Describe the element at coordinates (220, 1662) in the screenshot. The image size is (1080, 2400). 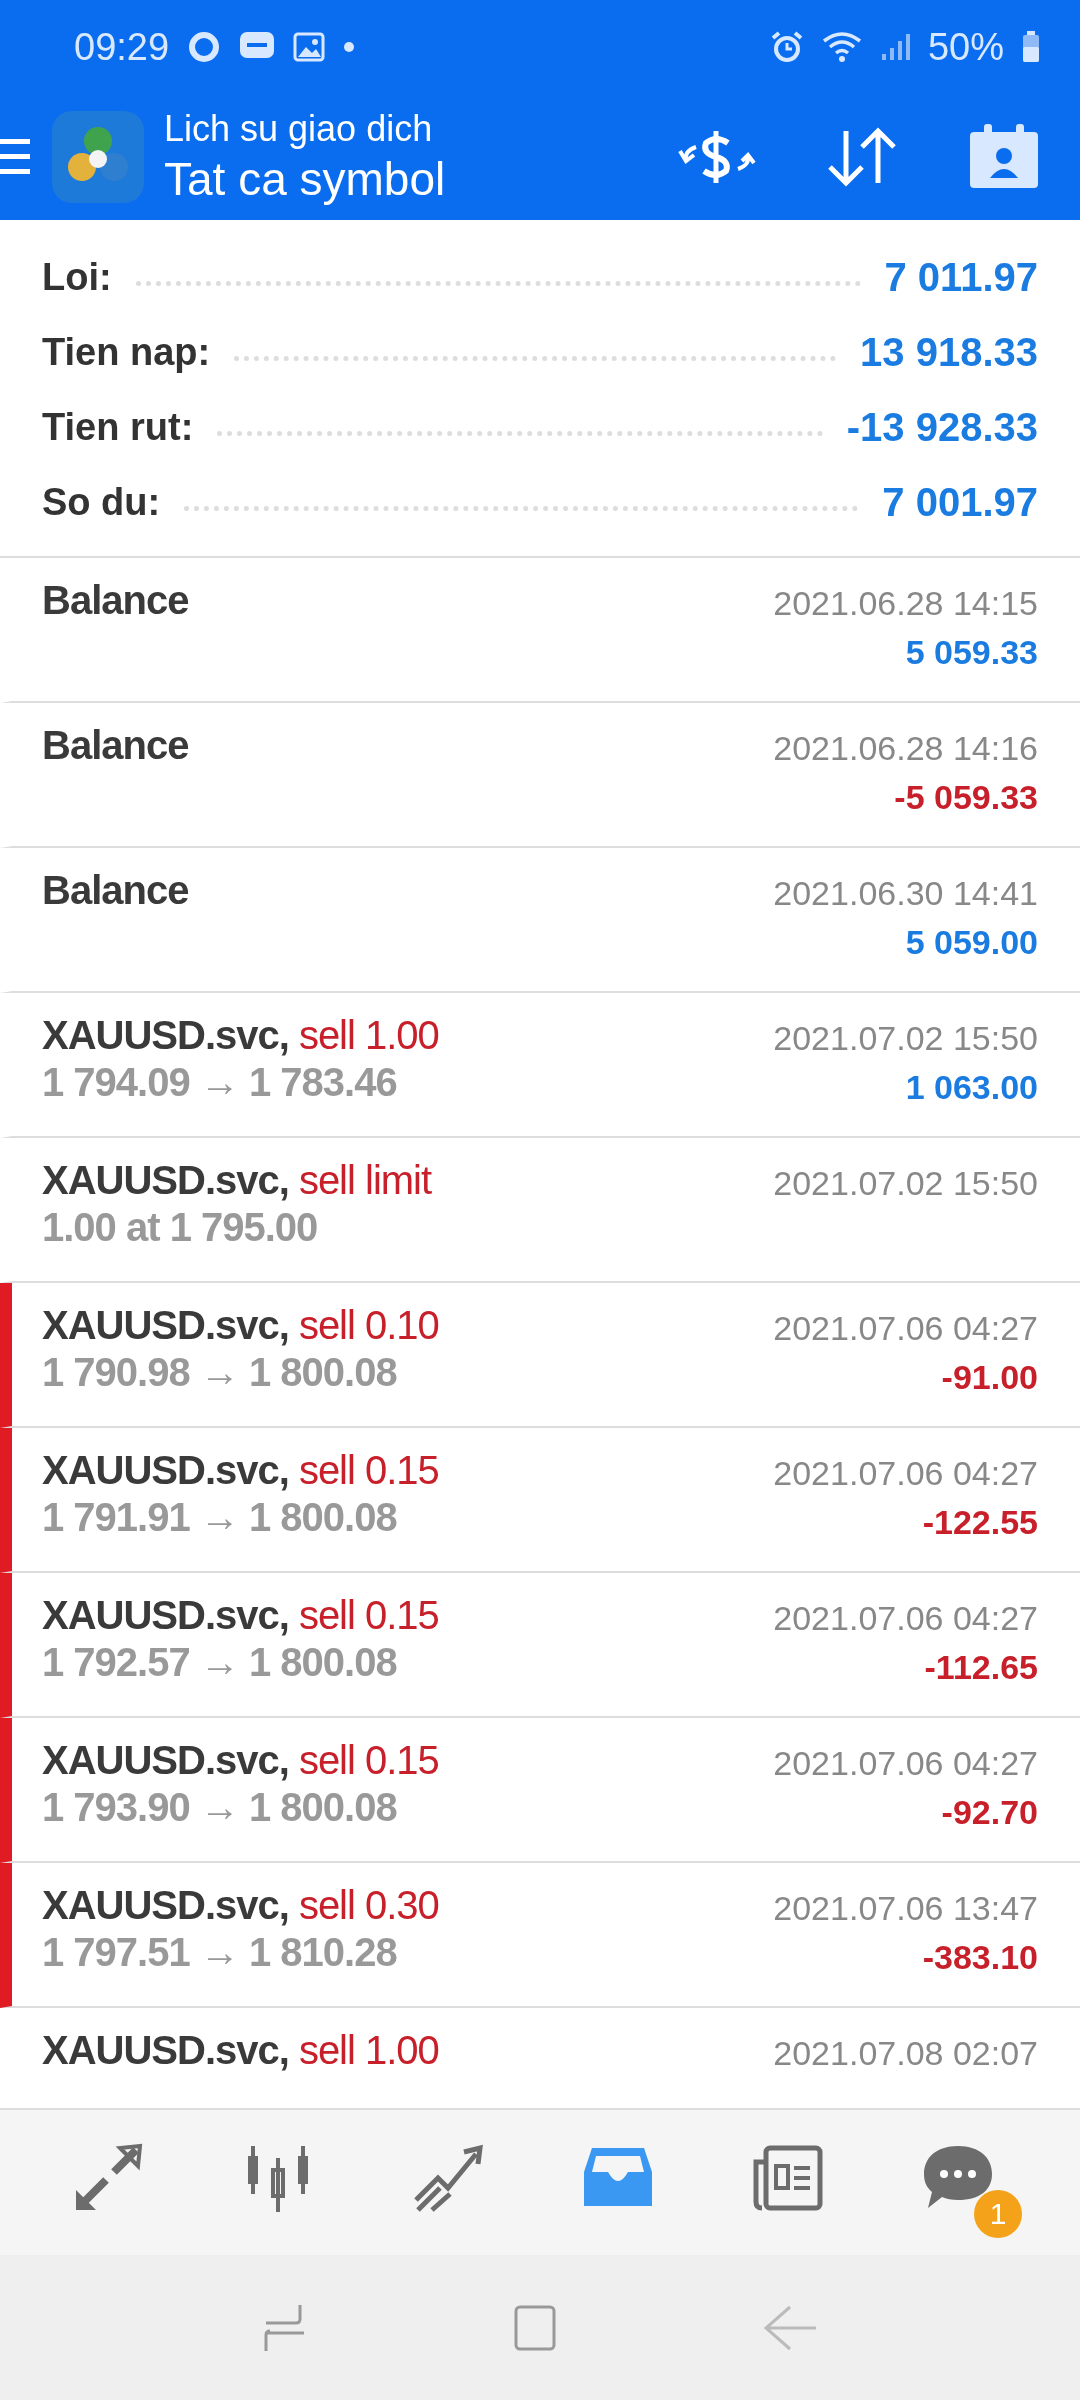
I see `trade-prices: 1 792.57 → 1 800.08` at that location.